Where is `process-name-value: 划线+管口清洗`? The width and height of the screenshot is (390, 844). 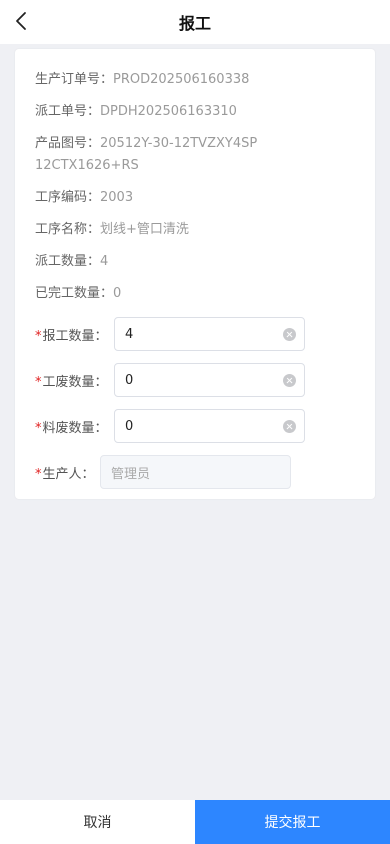 process-name-value: 划线+管口清洗 is located at coordinates (144, 229).